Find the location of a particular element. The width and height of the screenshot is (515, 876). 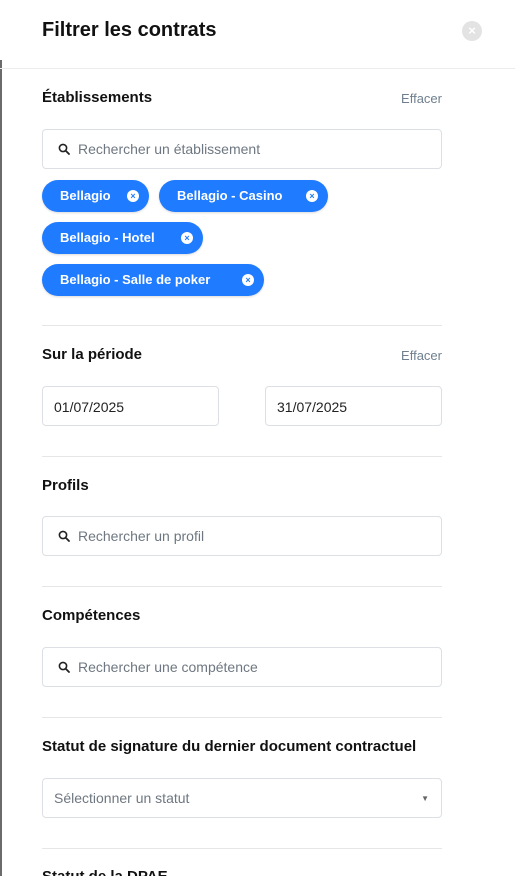

chip-label: Bellagio - Casino is located at coordinates (230, 195).